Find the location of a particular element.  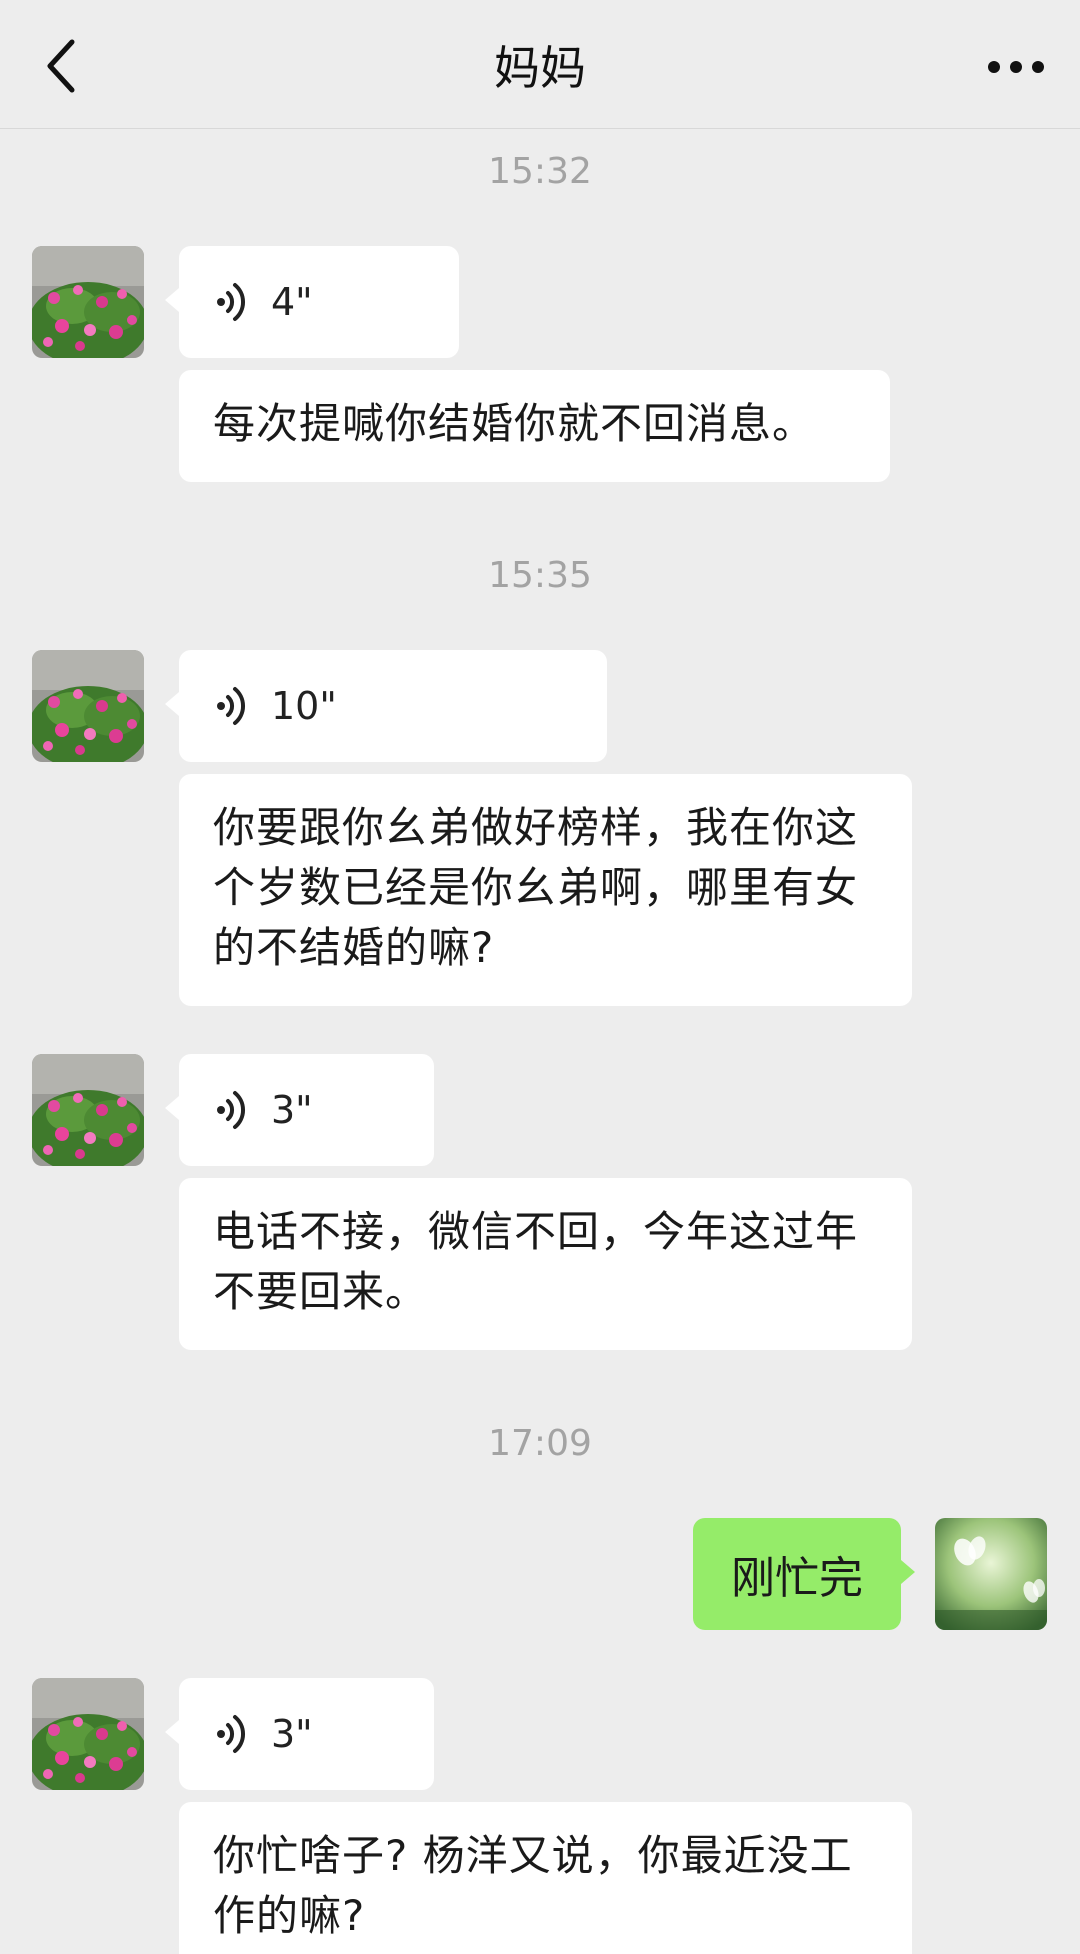

voice-message: 4" is located at coordinates (312, 302).